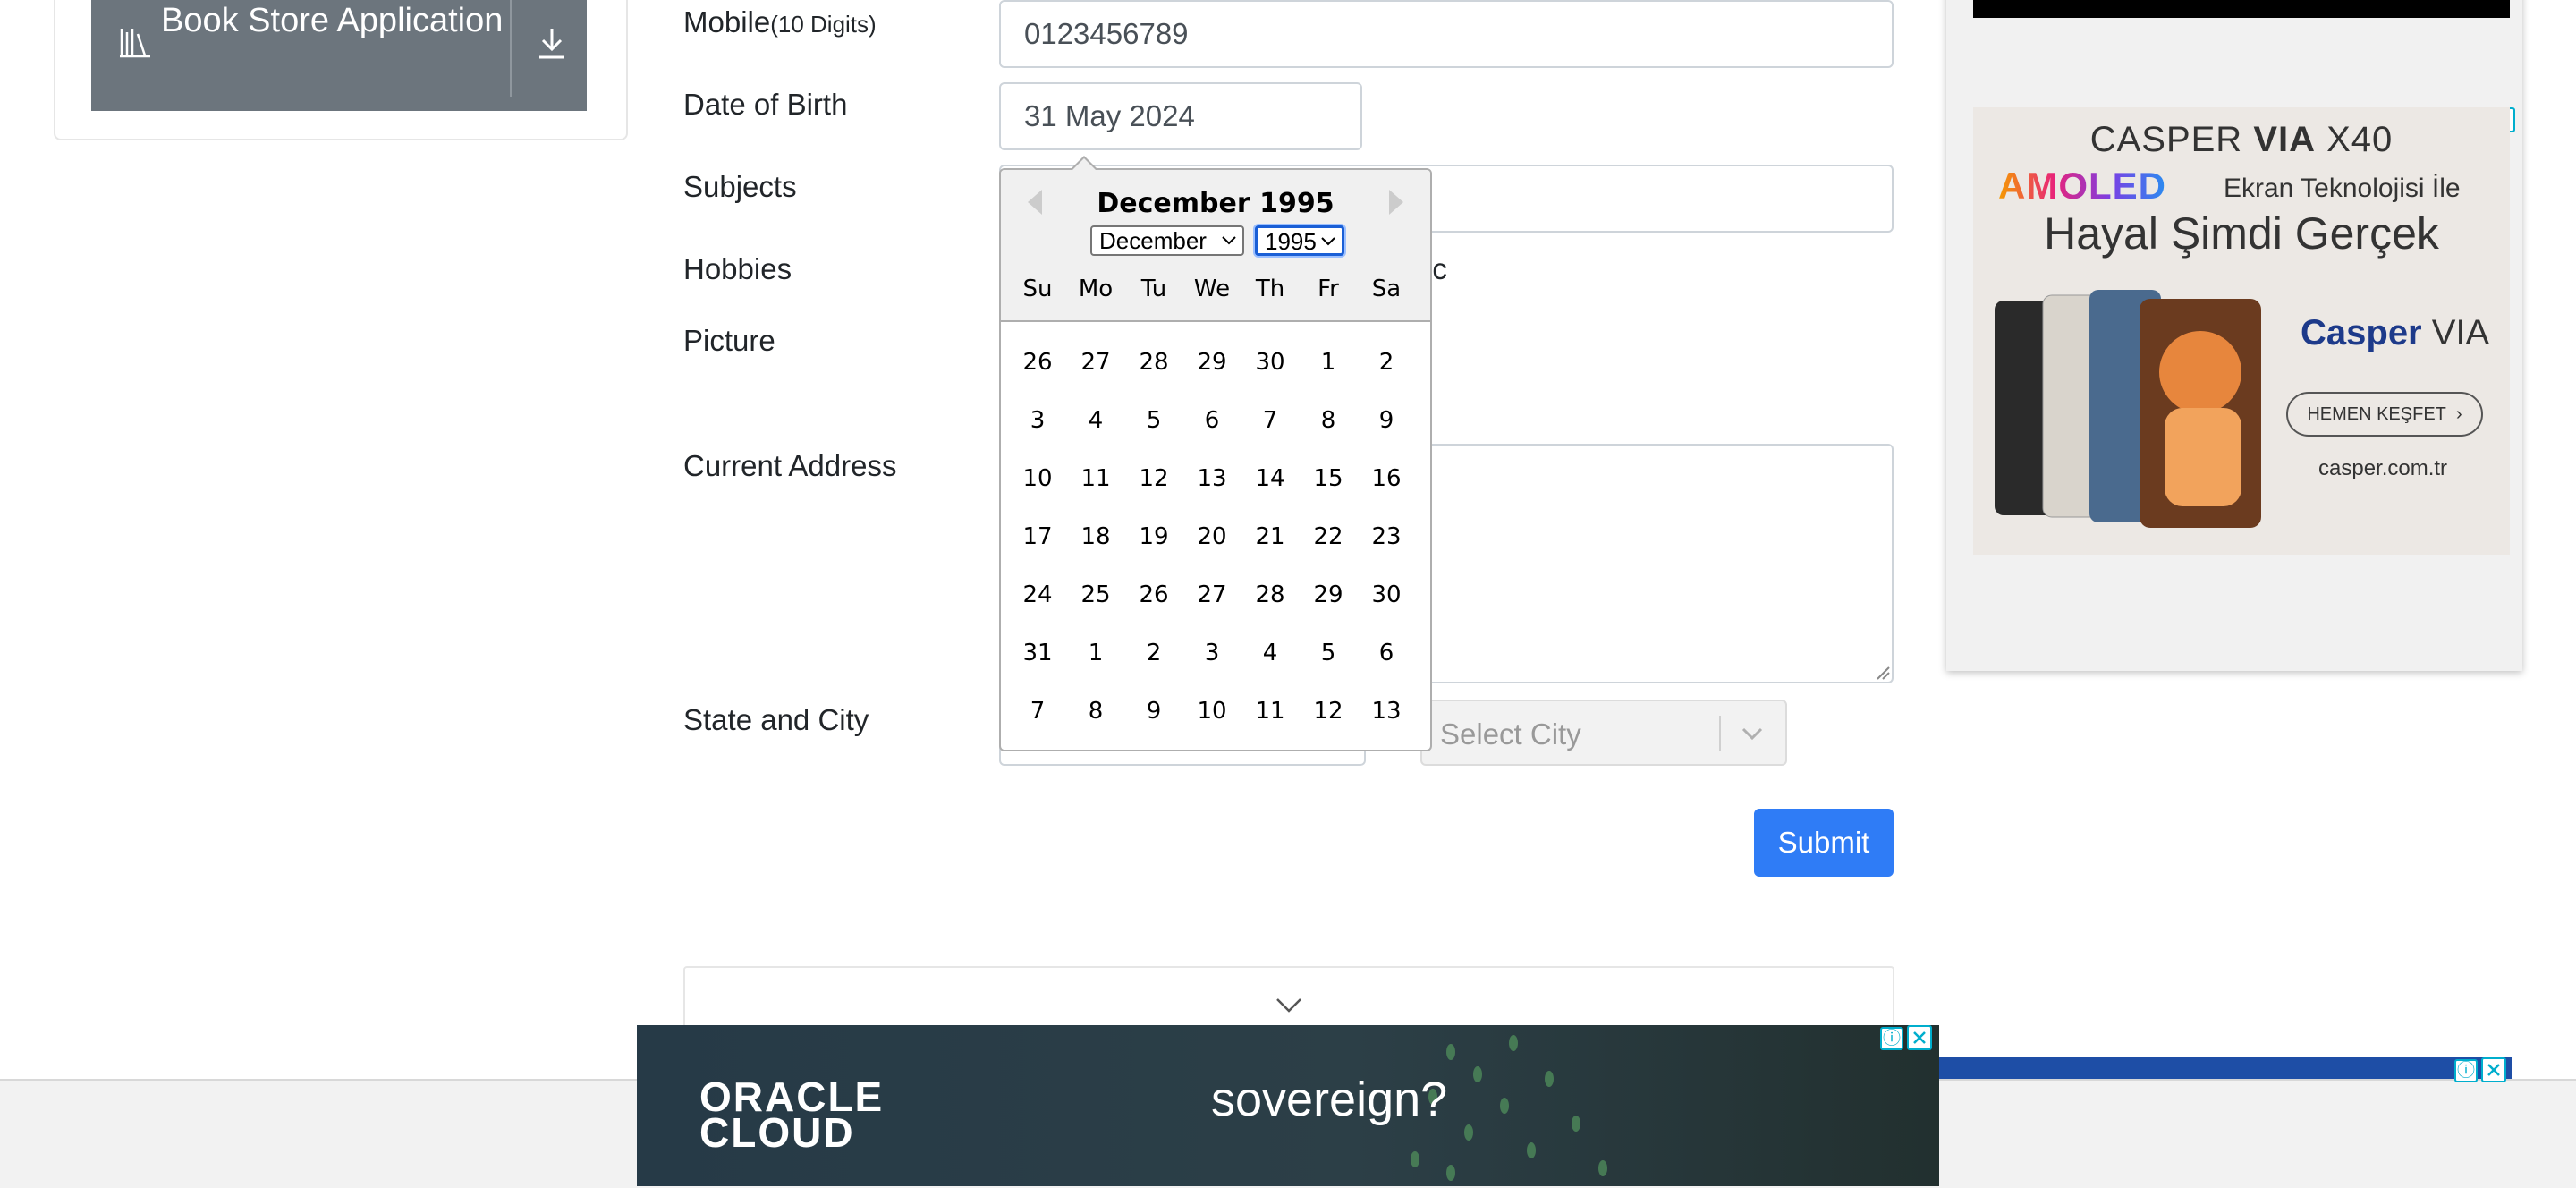  Describe the element at coordinates (135, 44) in the screenshot. I see `books-icon` at that location.